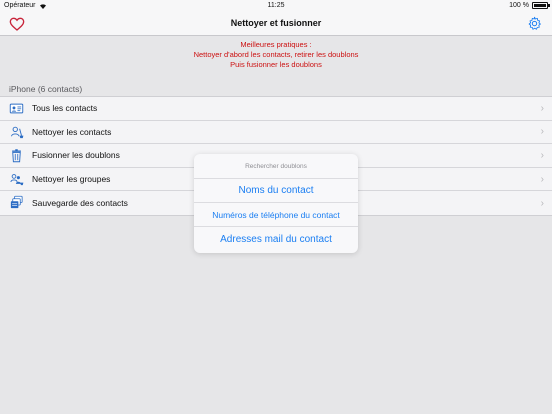 The width and height of the screenshot is (552, 414). Describe the element at coordinates (276, 133) in the screenshot. I see `menu-item-clean-contacts: Nettoyer les contacts ›` at that location.